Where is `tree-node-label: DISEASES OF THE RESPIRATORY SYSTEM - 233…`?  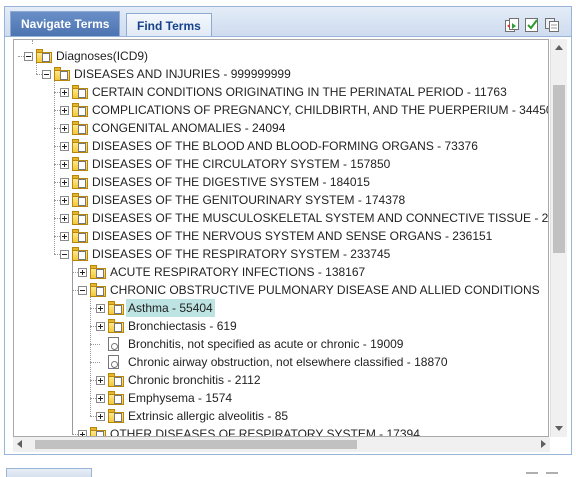
tree-node-label: DISEASES OF THE RESPIRATORY SYSTEM - 233… is located at coordinates (241, 254).